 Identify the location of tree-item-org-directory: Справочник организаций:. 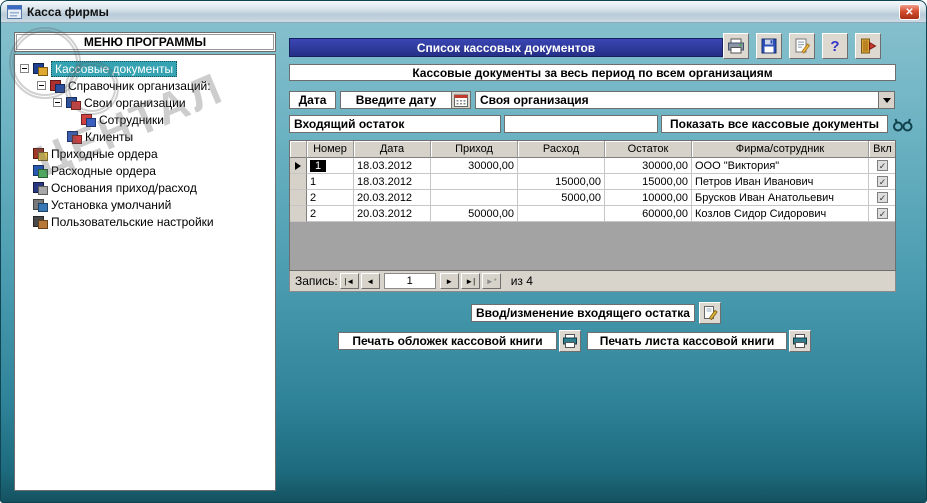
(145, 85).